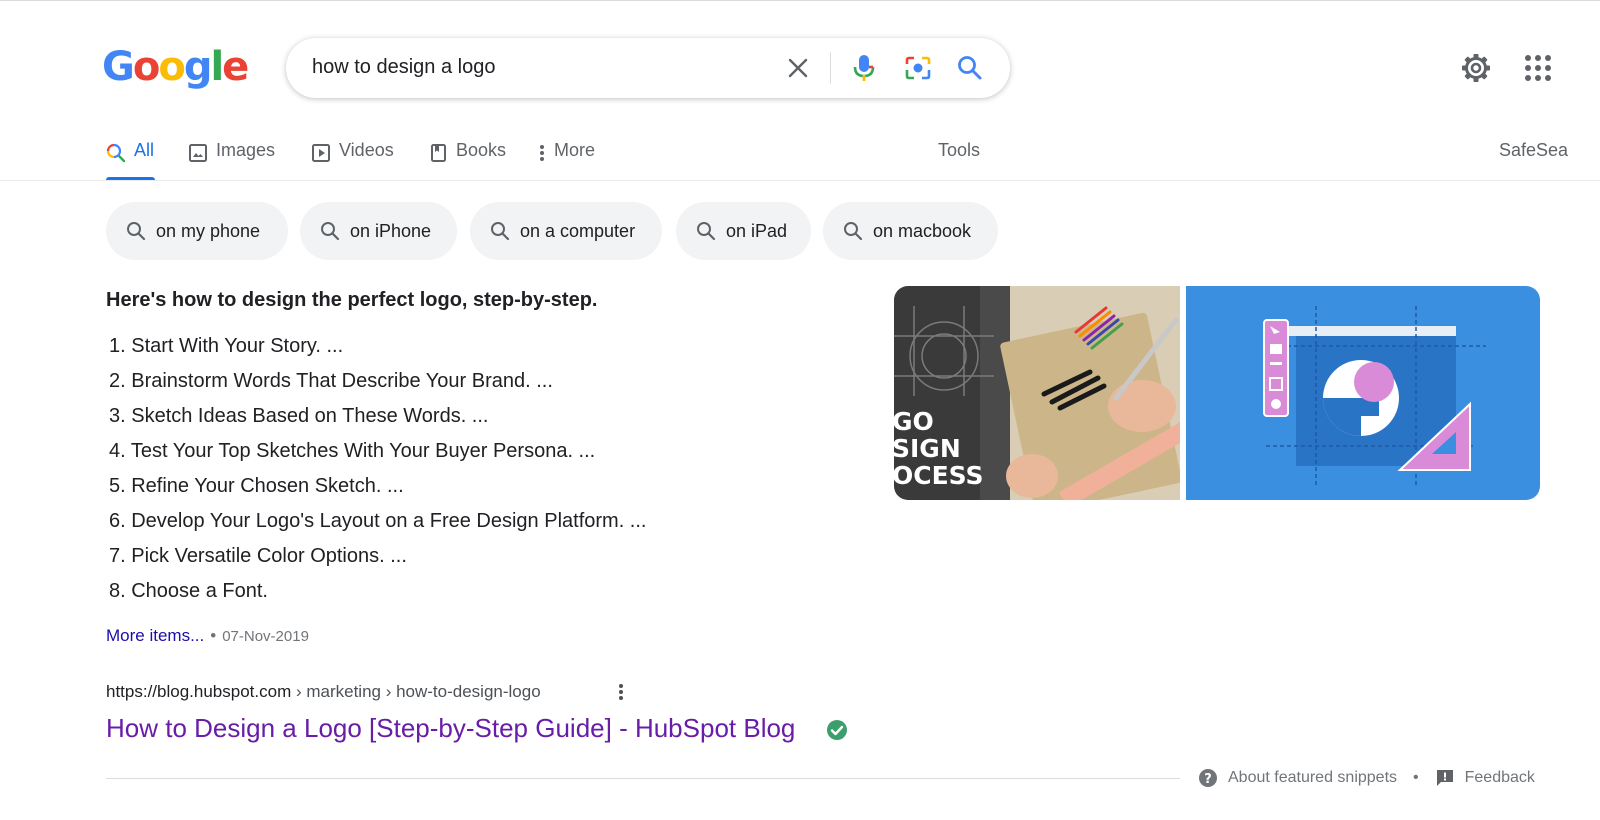  Describe the element at coordinates (939, 475) in the screenshot. I see `image-text-line: OCESS` at that location.